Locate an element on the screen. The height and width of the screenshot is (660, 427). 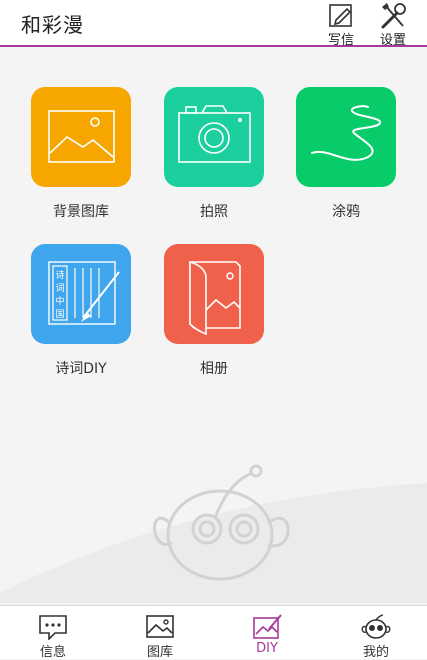
poem-char-1: 诗 is located at coordinates (59, 275).